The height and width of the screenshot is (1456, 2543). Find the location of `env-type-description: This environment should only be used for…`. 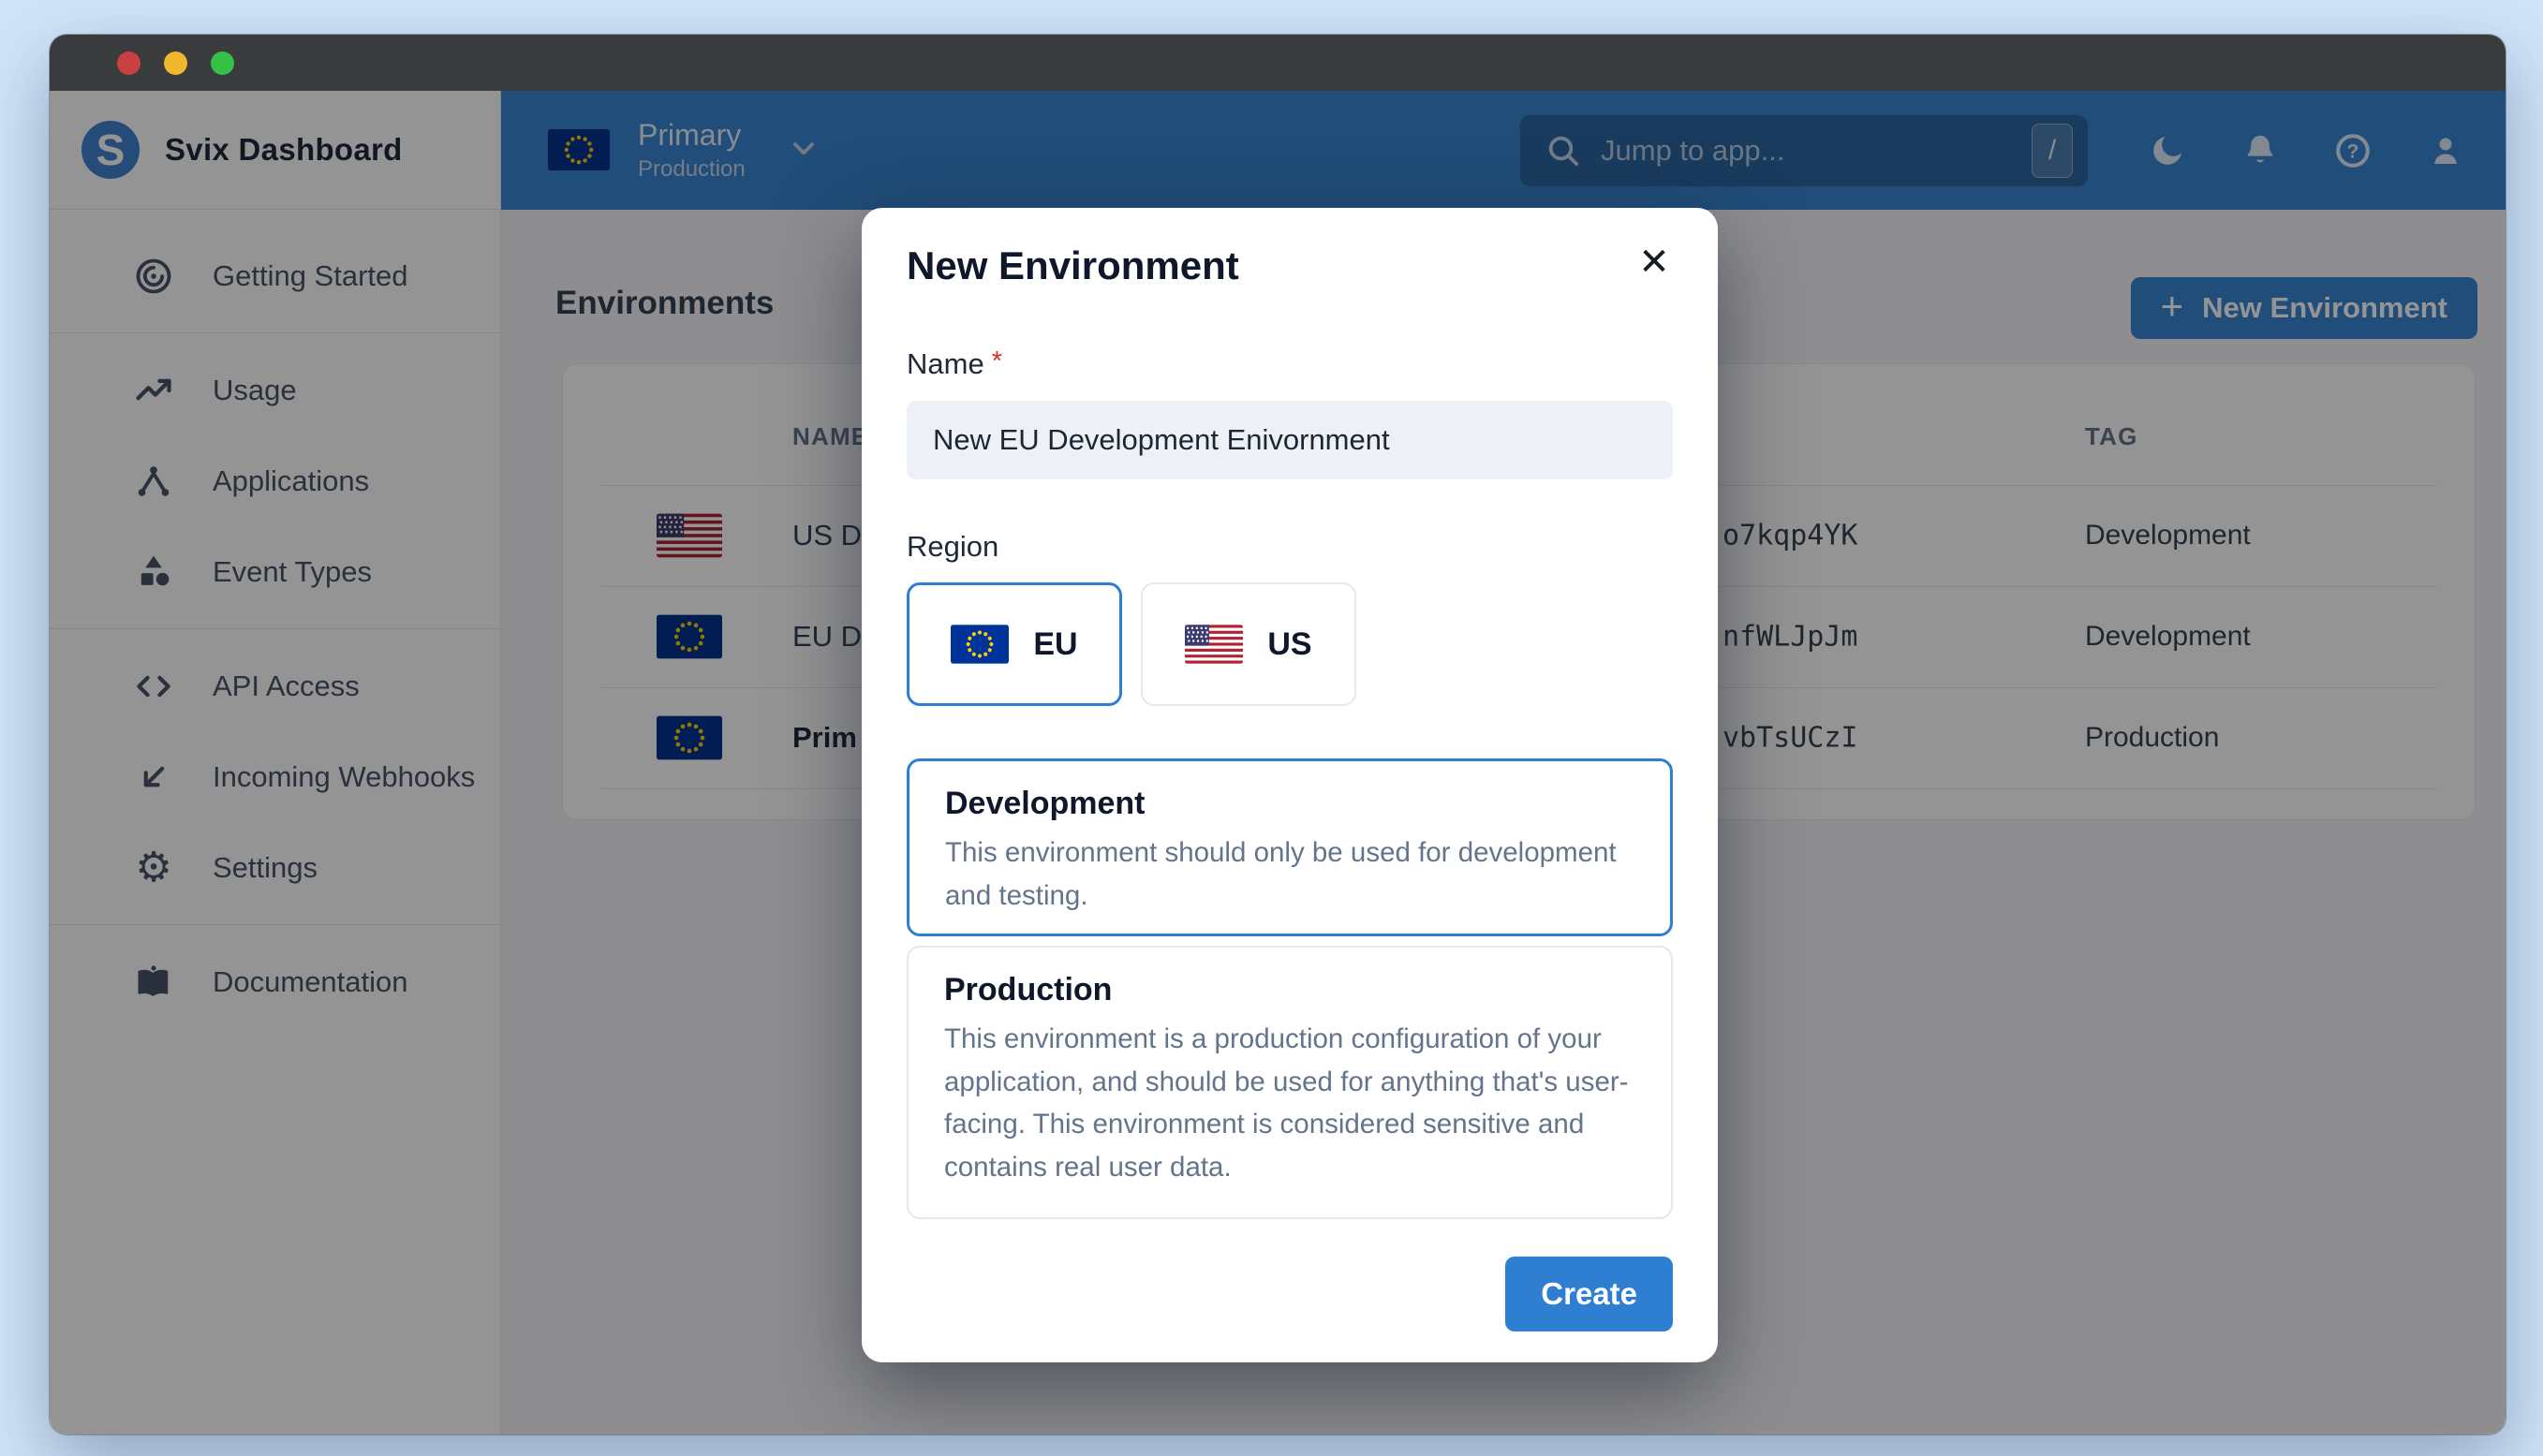

env-type-description: This environment should only be used for… is located at coordinates (1281, 874).